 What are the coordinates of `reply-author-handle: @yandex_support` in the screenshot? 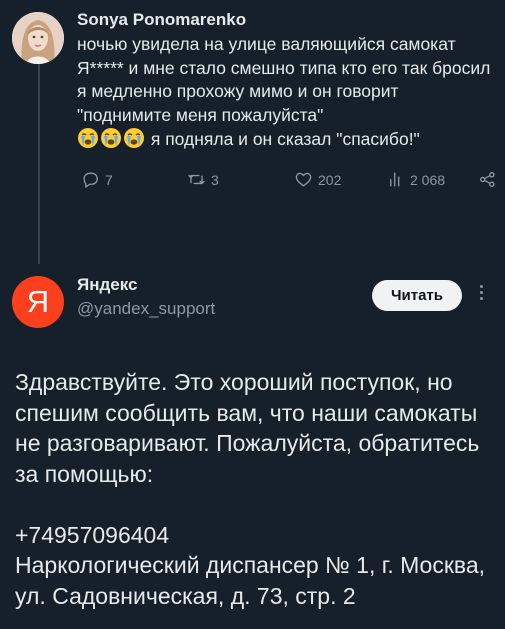 It's located at (146, 309).